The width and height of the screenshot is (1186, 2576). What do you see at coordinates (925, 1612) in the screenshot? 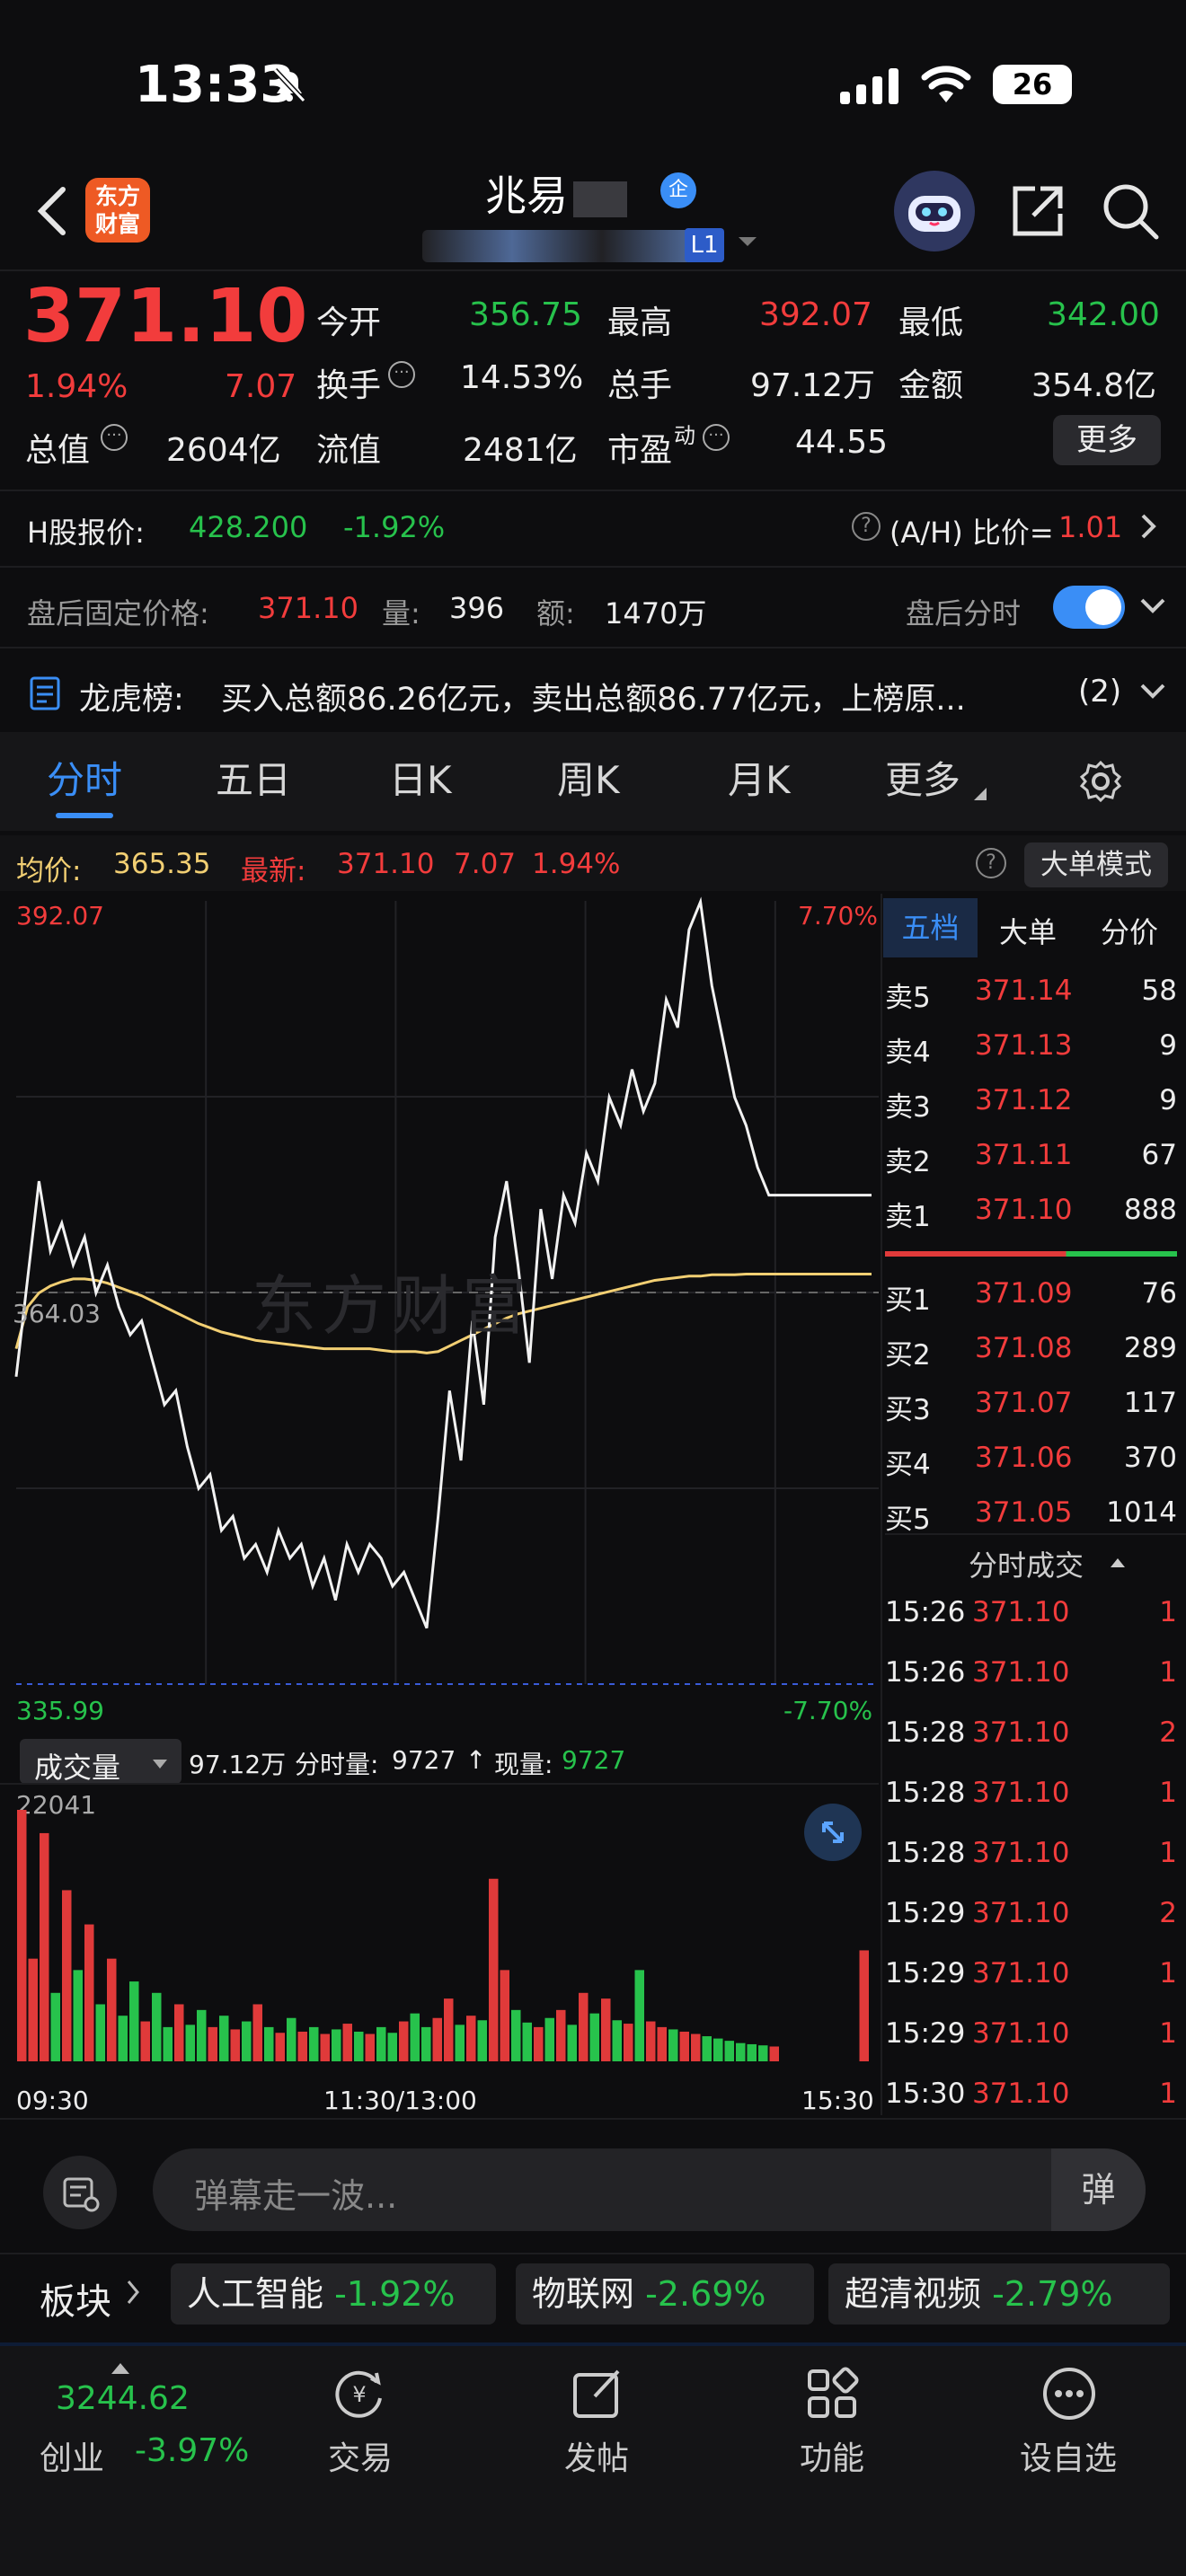
I see `tick-time-0: 15:26` at bounding box center [925, 1612].